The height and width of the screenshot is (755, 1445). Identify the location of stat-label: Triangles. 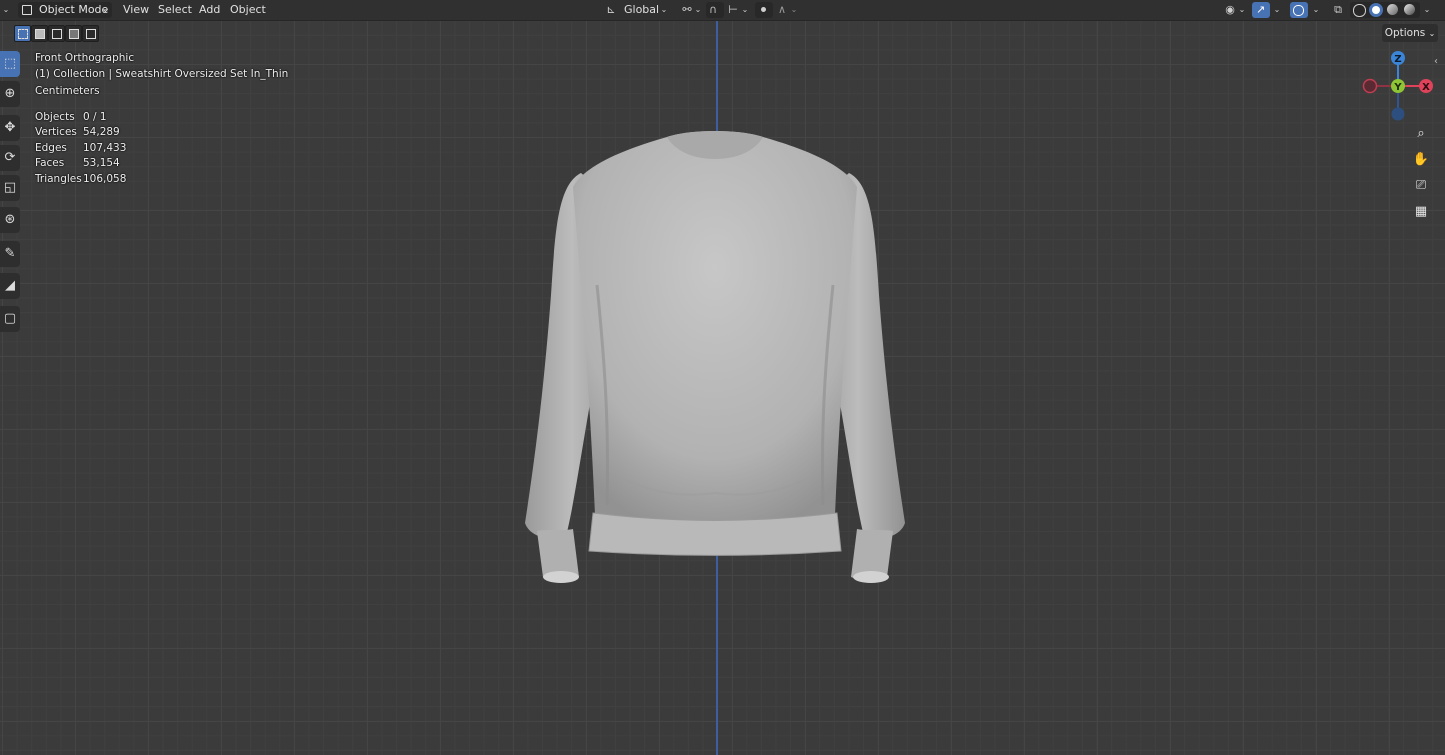
(58, 179).